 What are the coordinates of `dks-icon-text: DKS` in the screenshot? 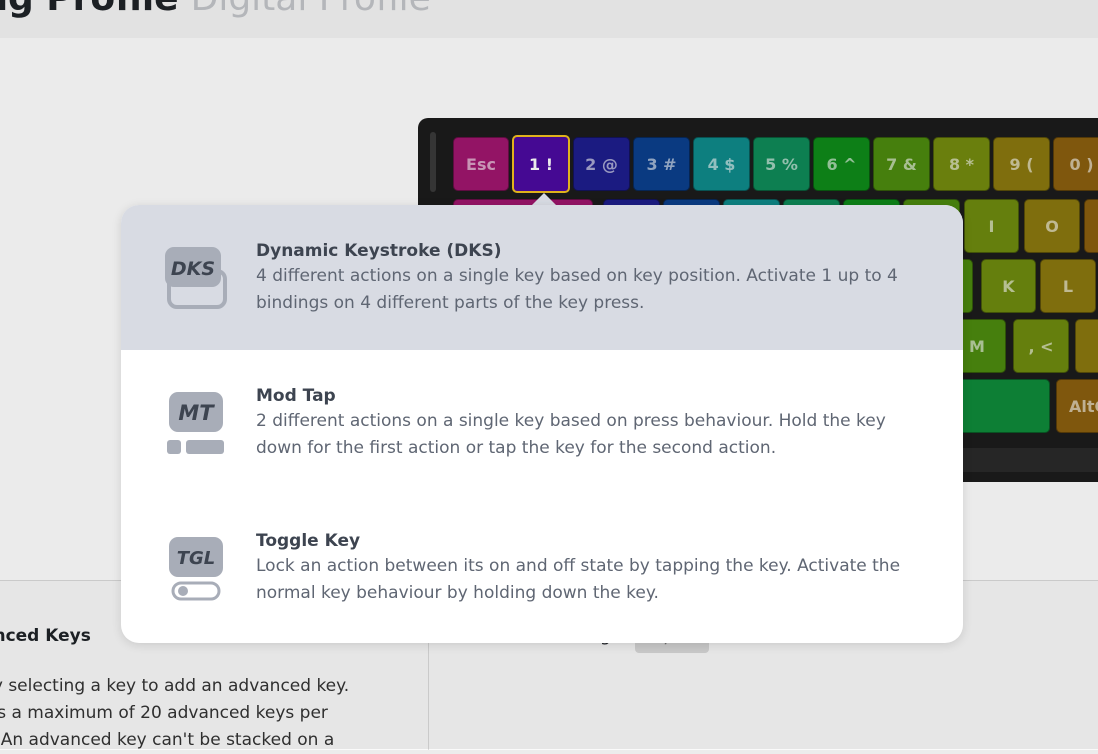 It's located at (193, 269).